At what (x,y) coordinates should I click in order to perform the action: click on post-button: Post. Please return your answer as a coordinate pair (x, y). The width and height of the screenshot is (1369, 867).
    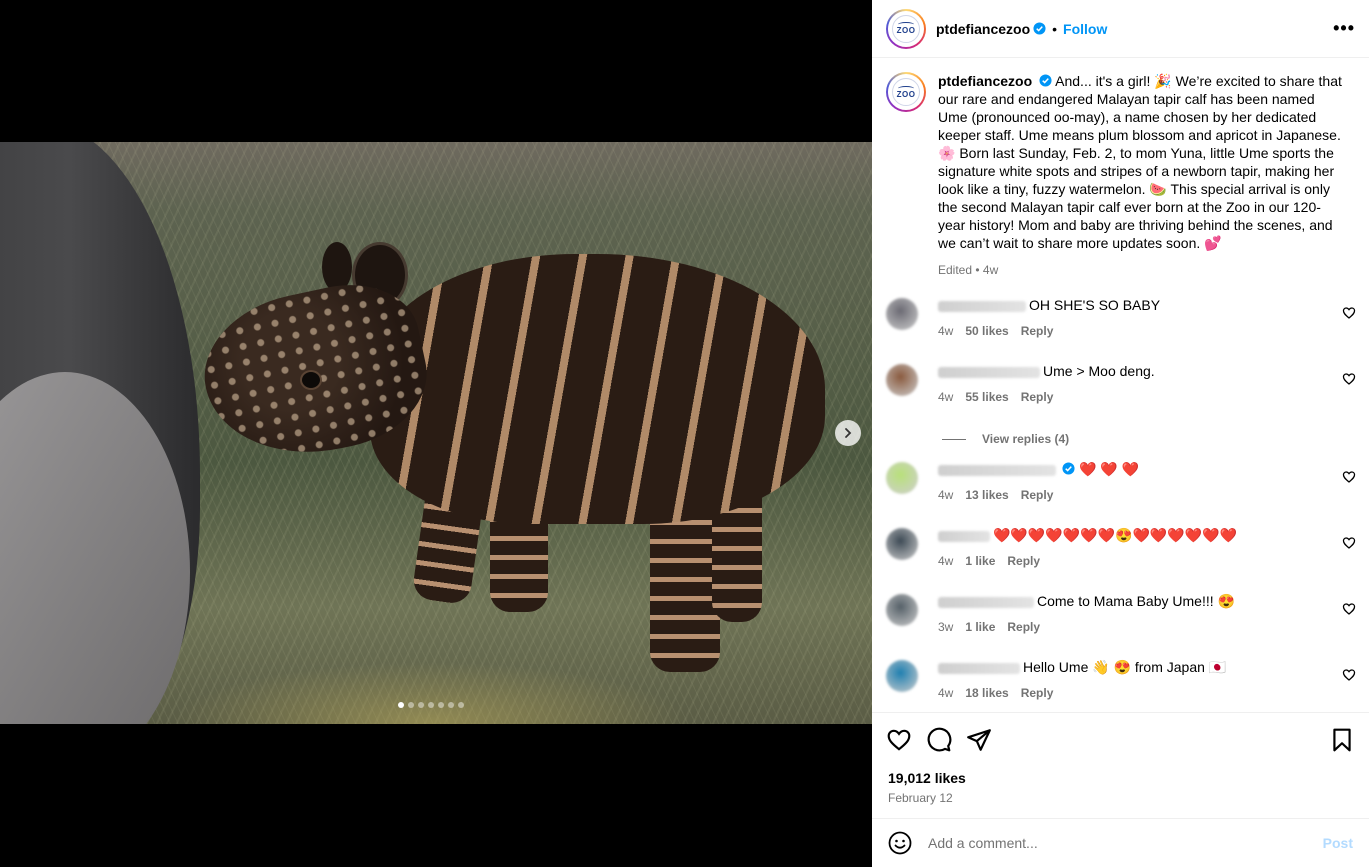
    Looking at the image, I should click on (1338, 843).